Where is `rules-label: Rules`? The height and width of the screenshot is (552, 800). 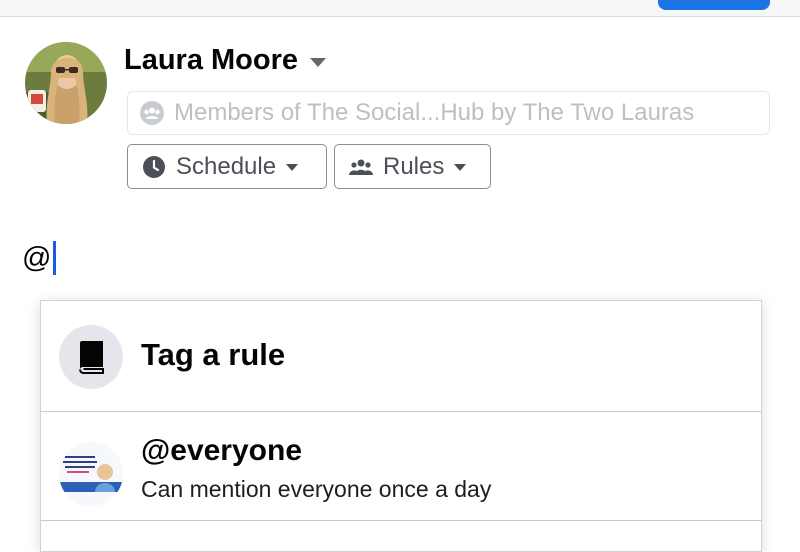 rules-label: Rules is located at coordinates (414, 166).